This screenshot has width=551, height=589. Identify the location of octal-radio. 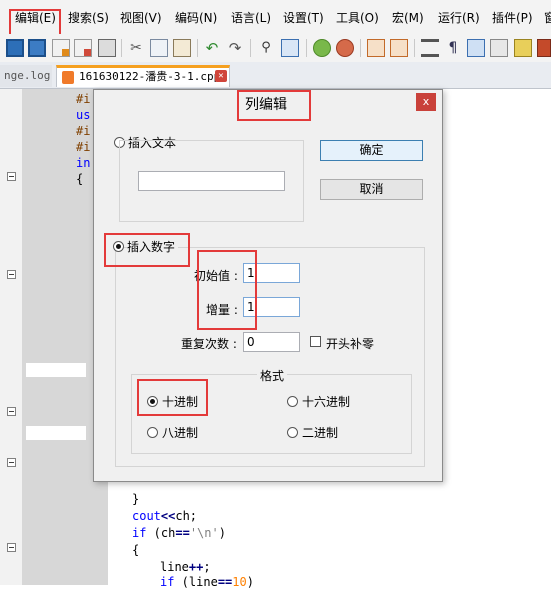
(152, 432).